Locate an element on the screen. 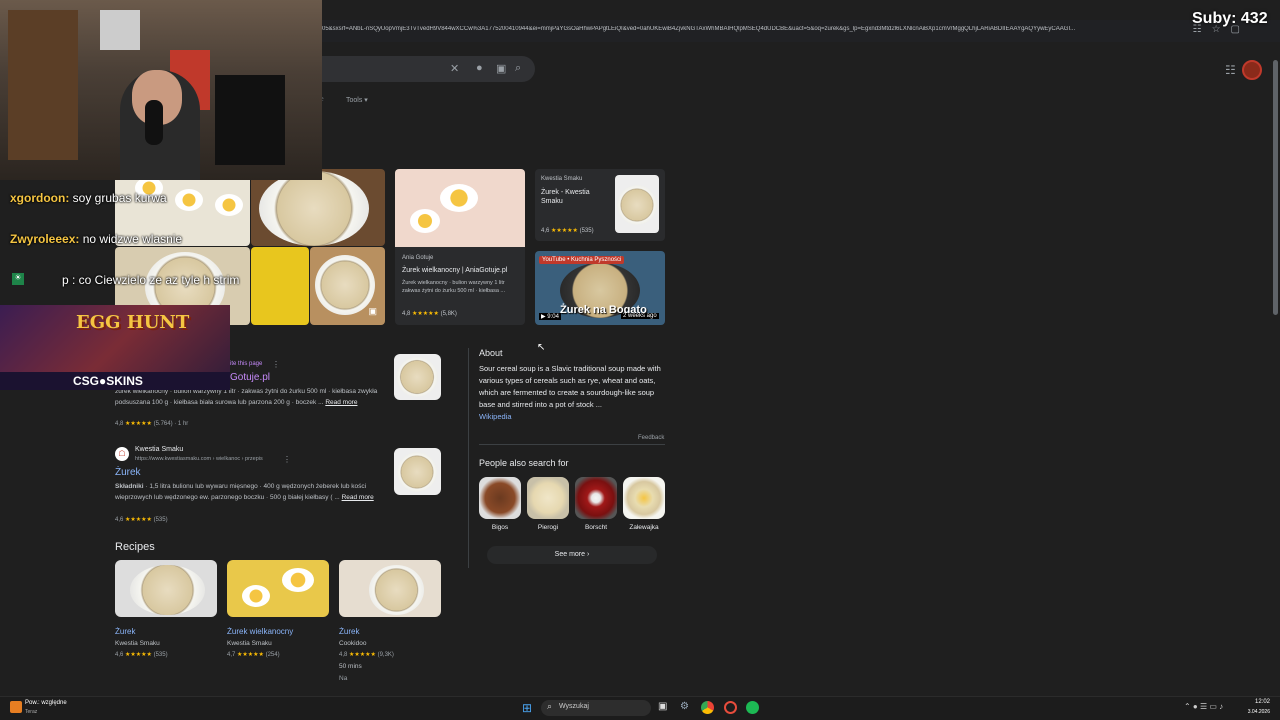  wikipedia-link: Wikipedia is located at coordinates (495, 416).